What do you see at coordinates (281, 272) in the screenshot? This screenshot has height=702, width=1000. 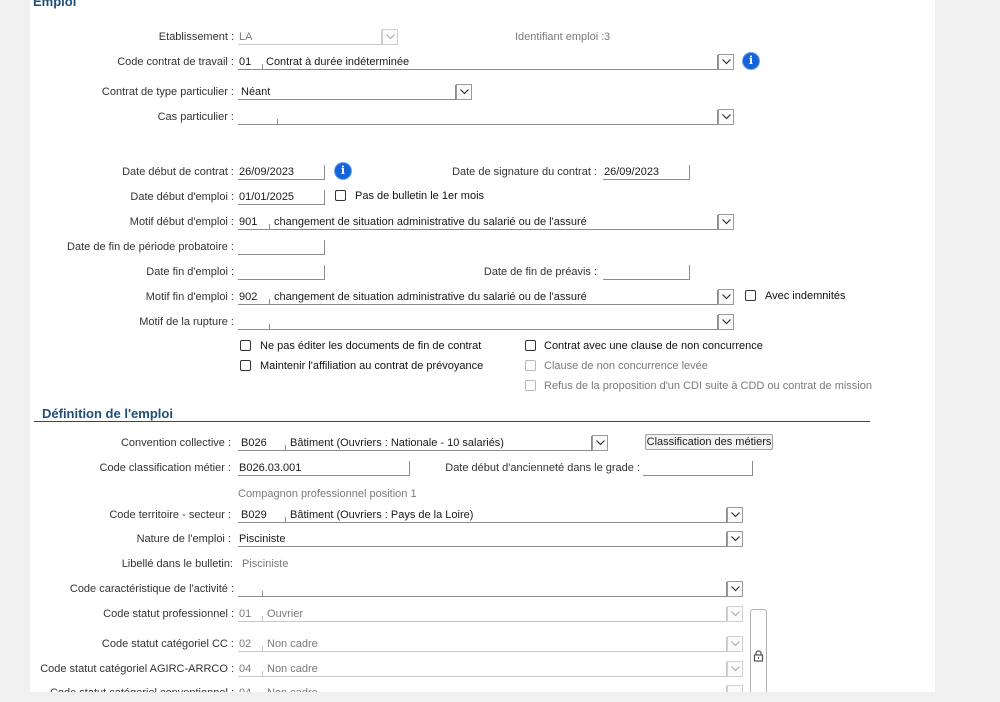 I see `date-fin-emploi-field` at bounding box center [281, 272].